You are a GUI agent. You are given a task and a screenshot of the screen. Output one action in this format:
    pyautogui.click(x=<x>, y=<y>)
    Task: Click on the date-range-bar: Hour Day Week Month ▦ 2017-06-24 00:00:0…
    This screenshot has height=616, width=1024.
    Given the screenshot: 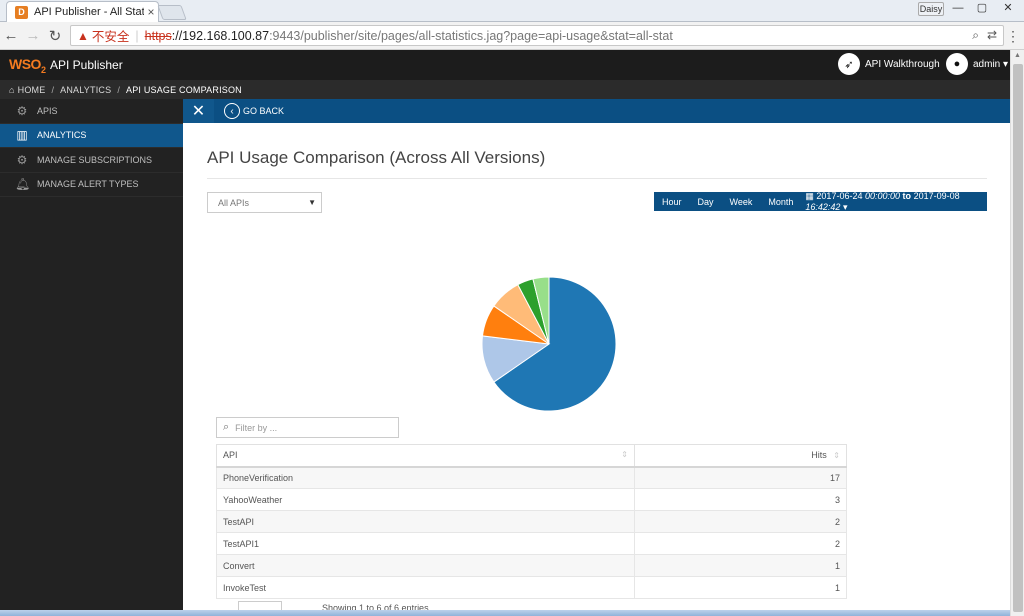 What is the action you would take?
    pyautogui.click(x=820, y=202)
    